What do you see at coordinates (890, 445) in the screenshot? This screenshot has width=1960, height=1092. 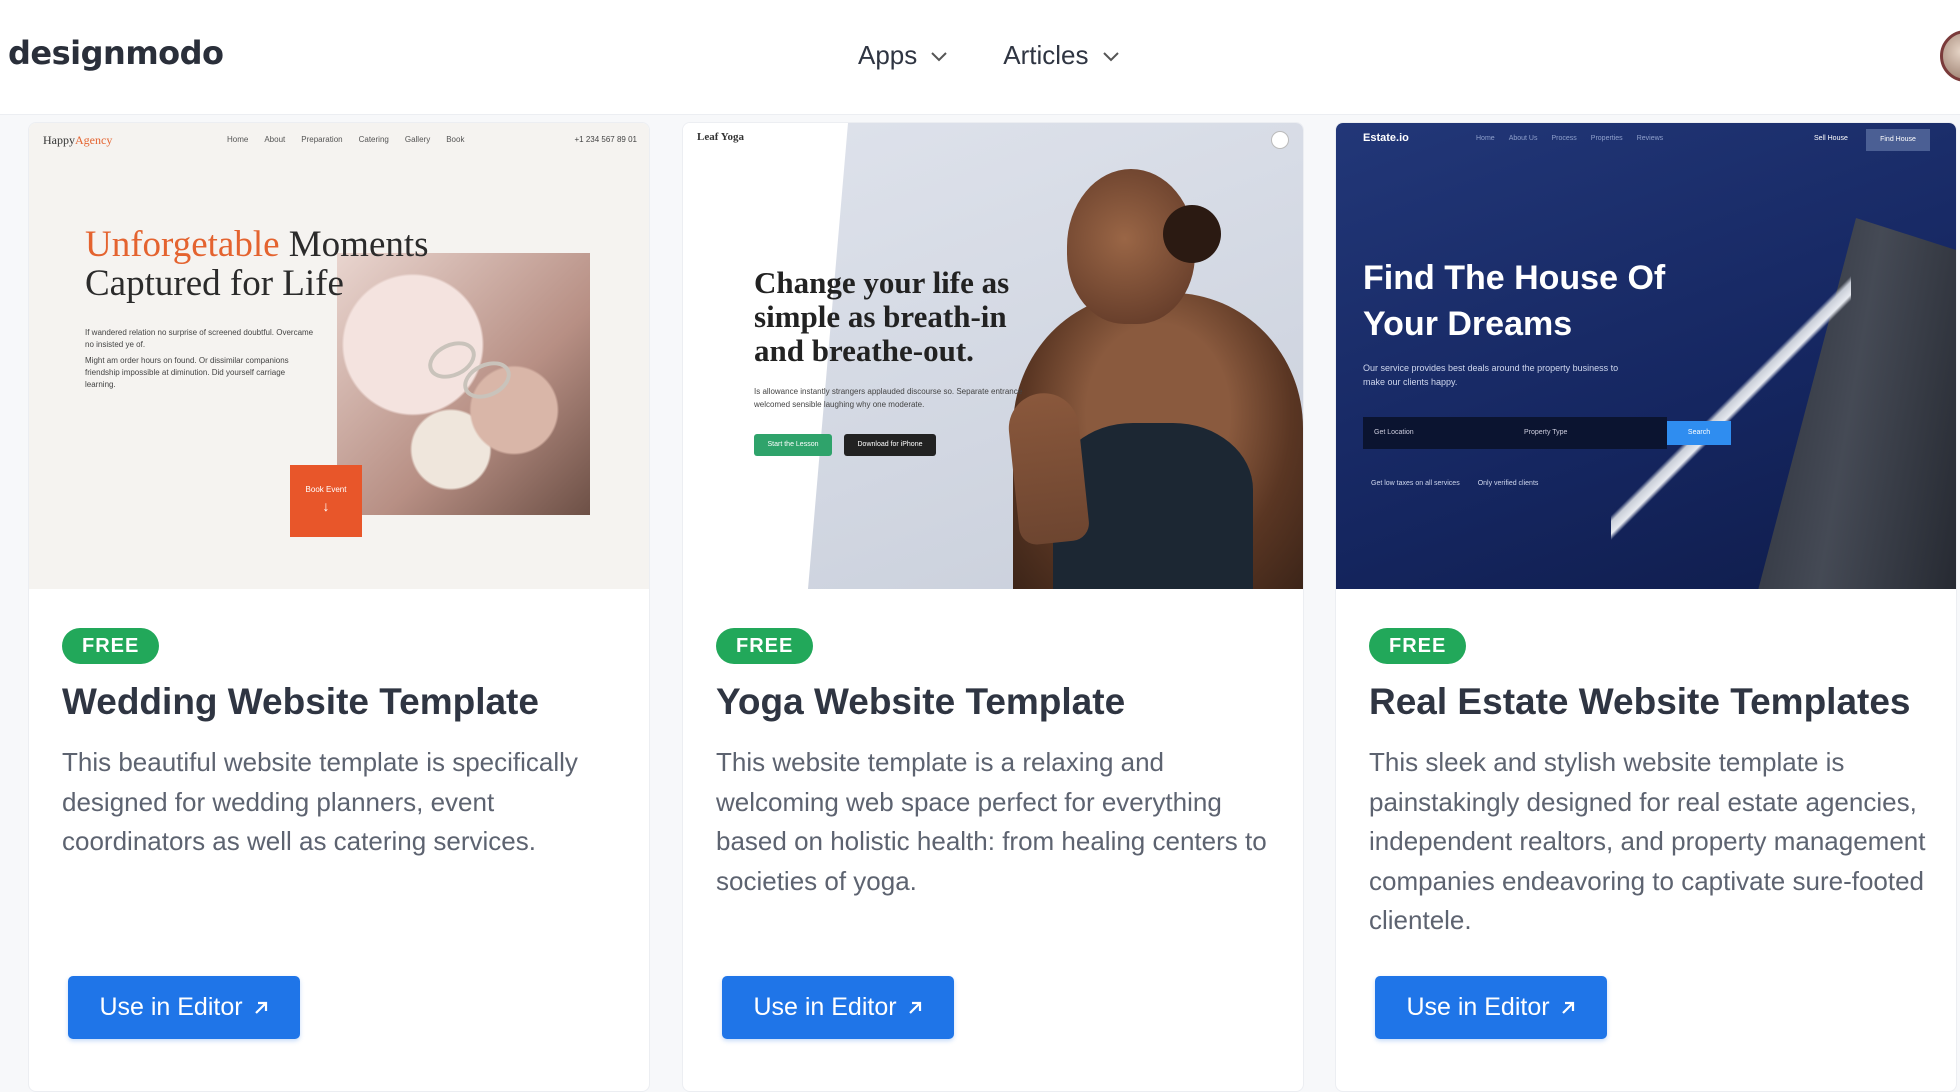 I see `preview-download-button: Download for iPhone` at bounding box center [890, 445].